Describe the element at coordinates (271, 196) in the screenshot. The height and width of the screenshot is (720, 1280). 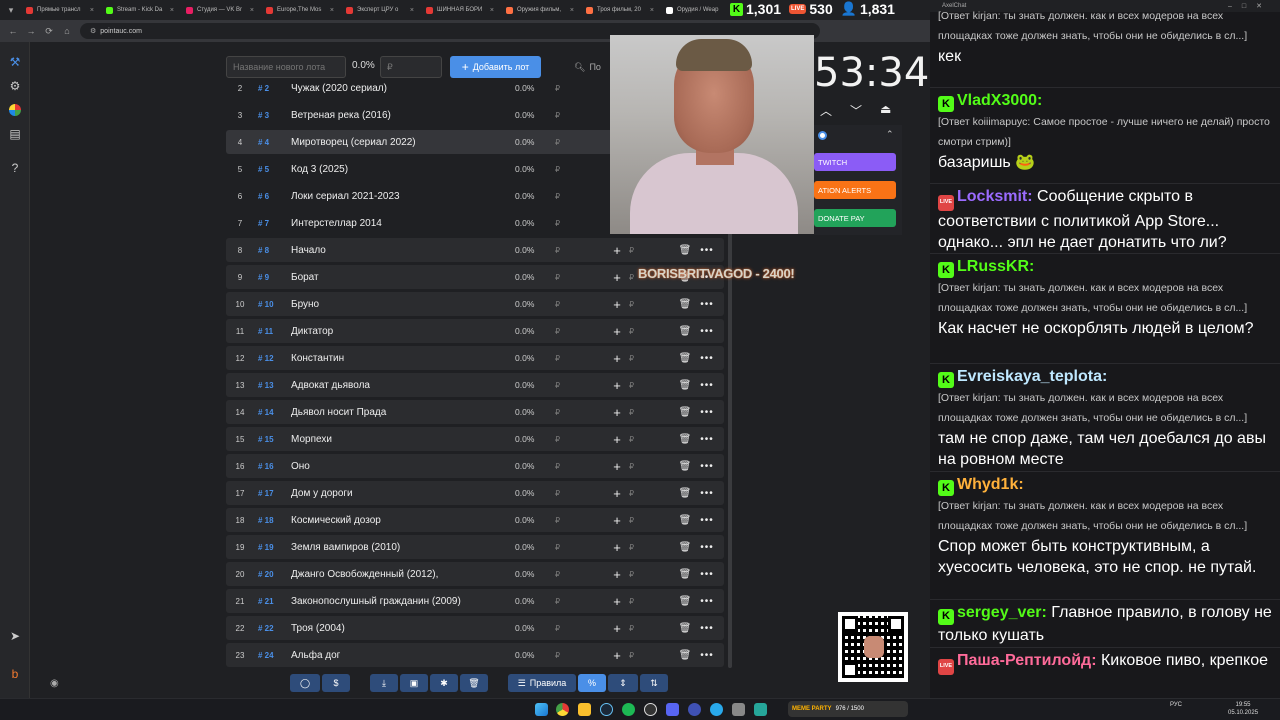
I see `lot-id: # 6` at that location.